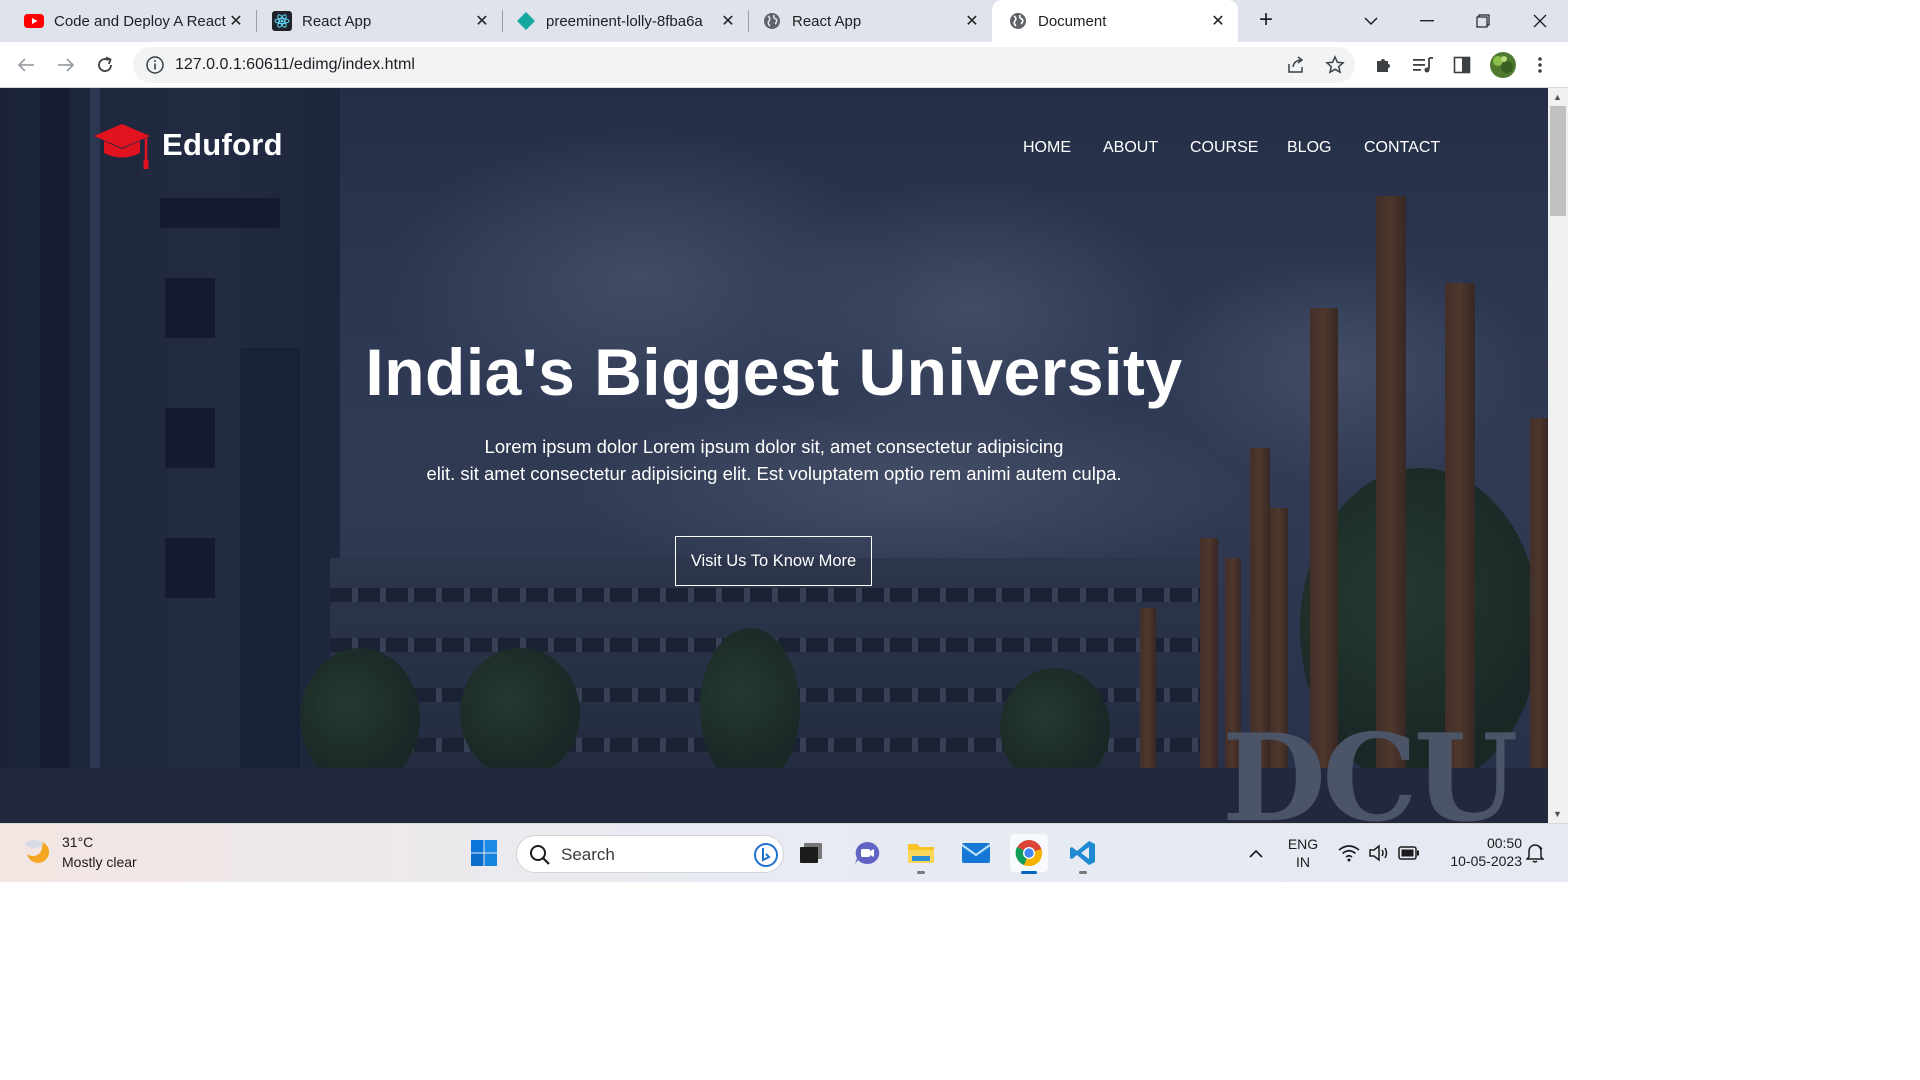 This screenshot has width=1920, height=1080. What do you see at coordinates (921, 854) in the screenshot?
I see `file-explorer-icon` at bounding box center [921, 854].